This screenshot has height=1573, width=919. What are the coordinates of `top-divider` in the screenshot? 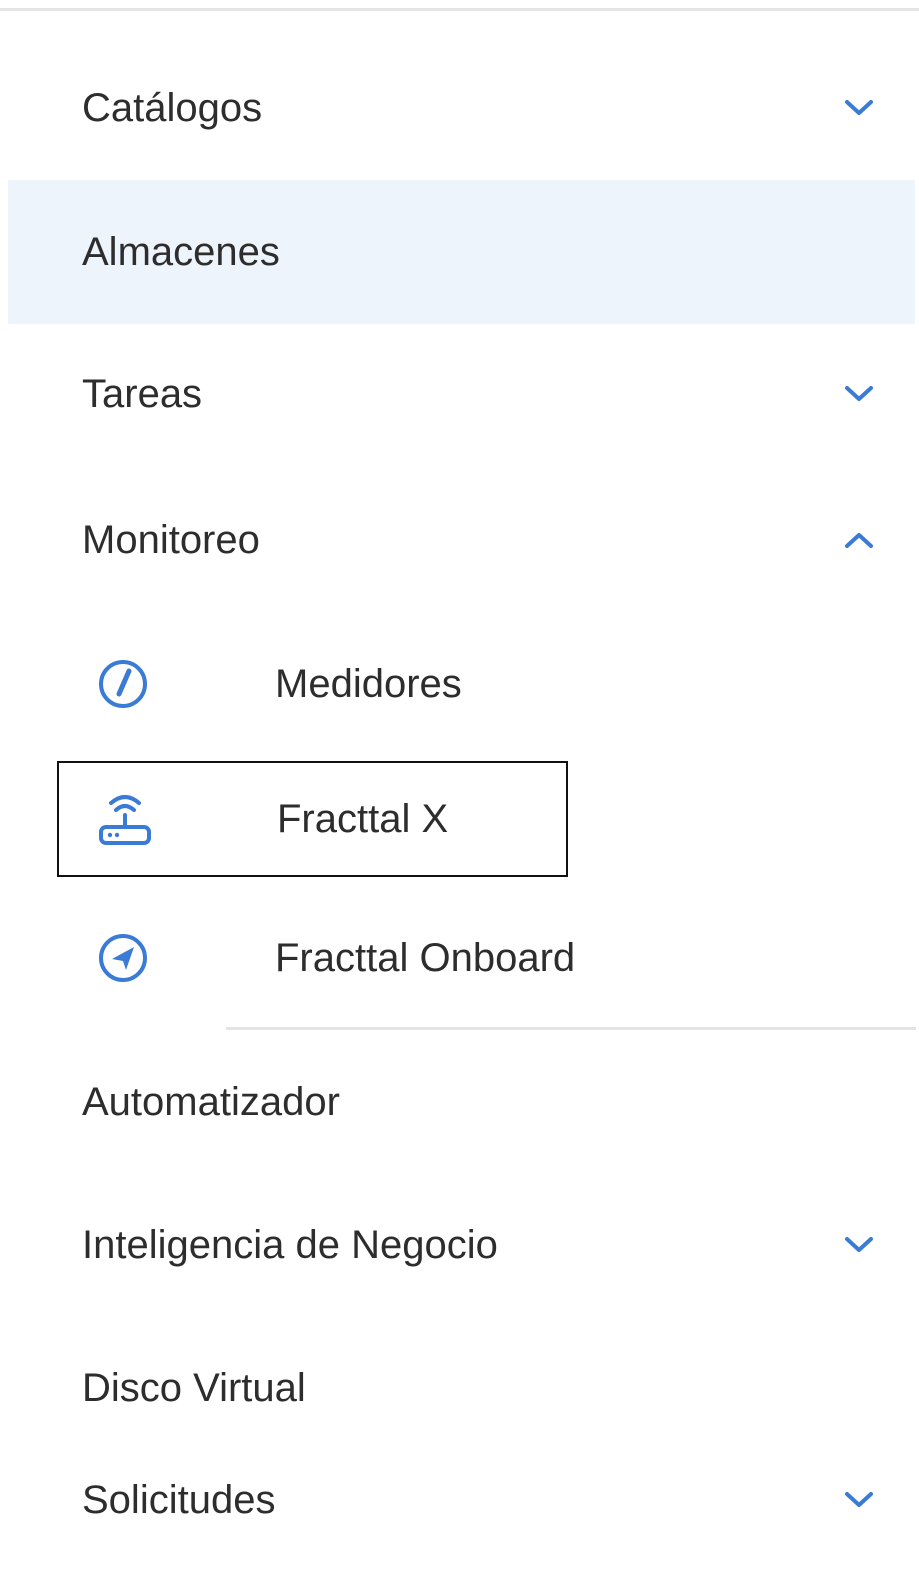 It's located at (459, 9).